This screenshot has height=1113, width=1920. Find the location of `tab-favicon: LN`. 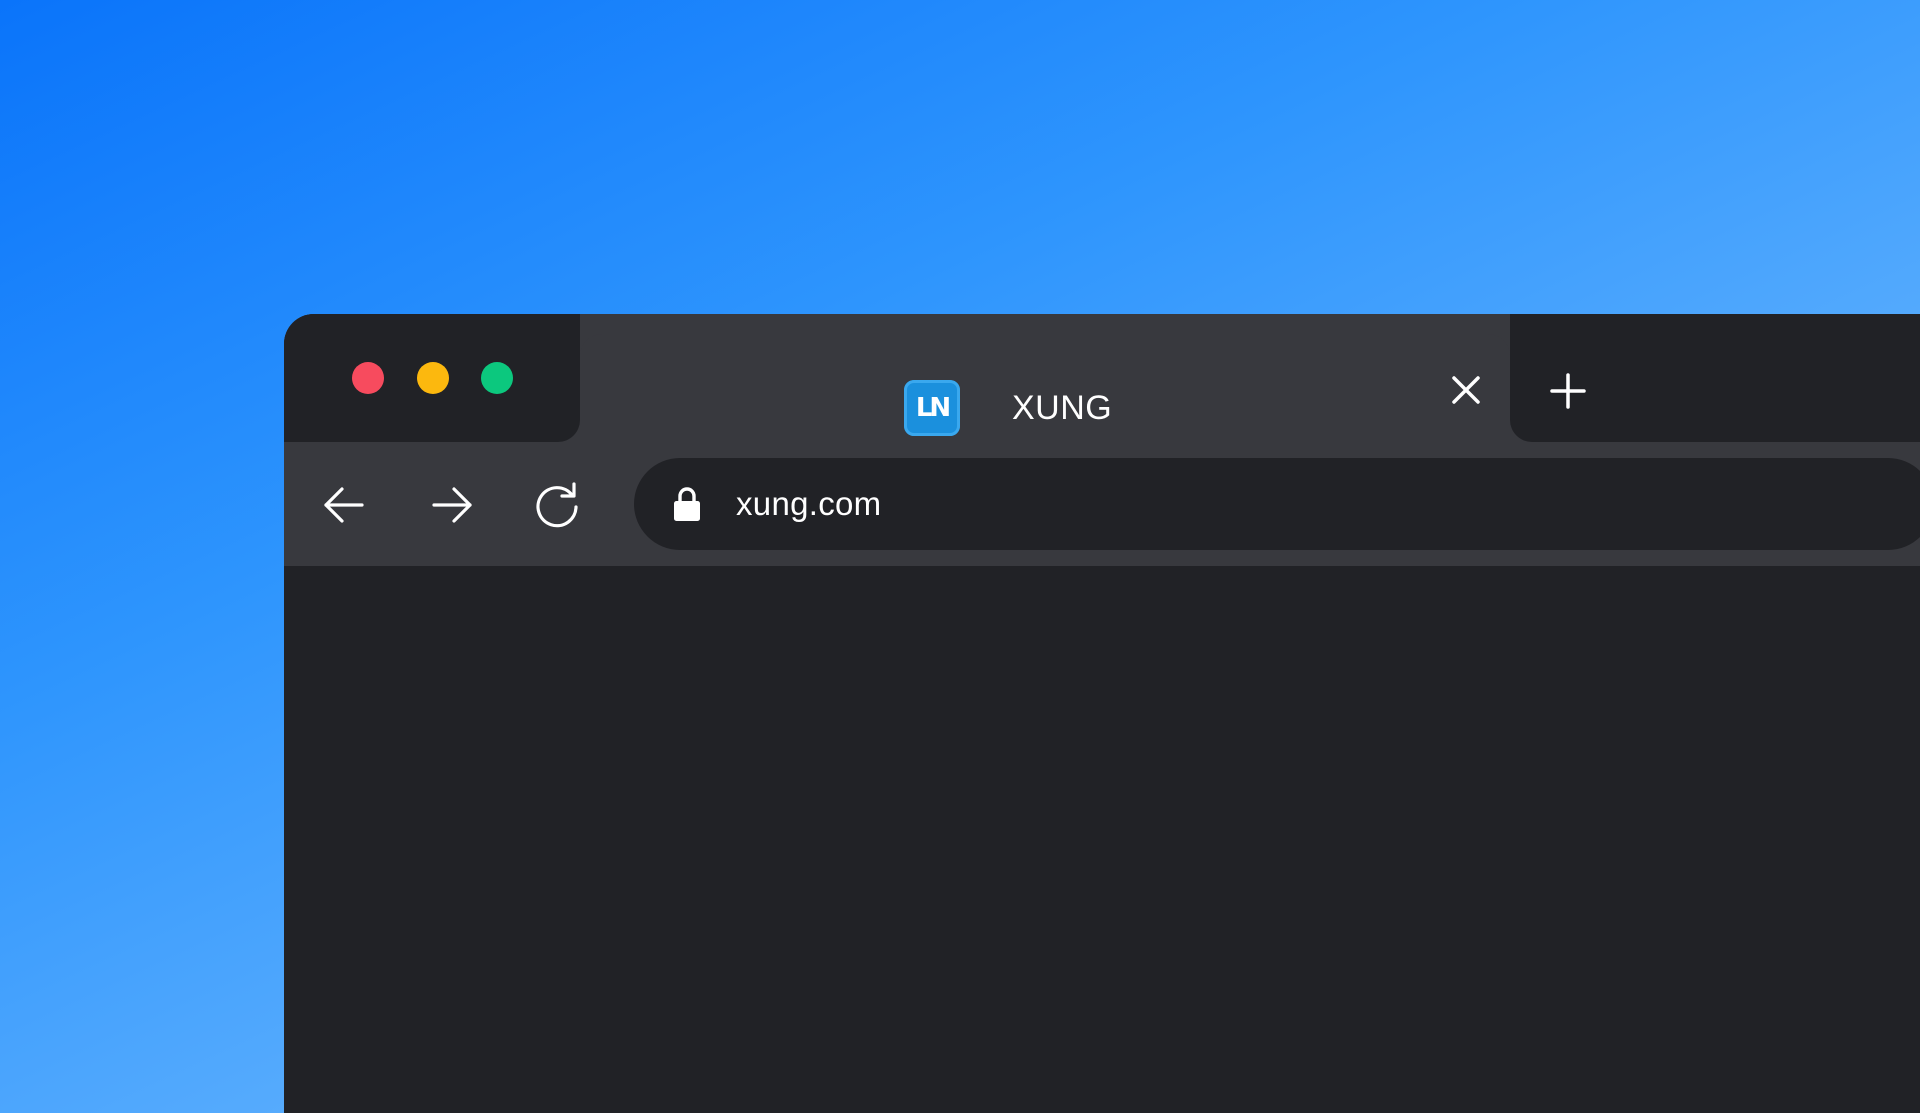

tab-favicon: LN is located at coordinates (932, 408).